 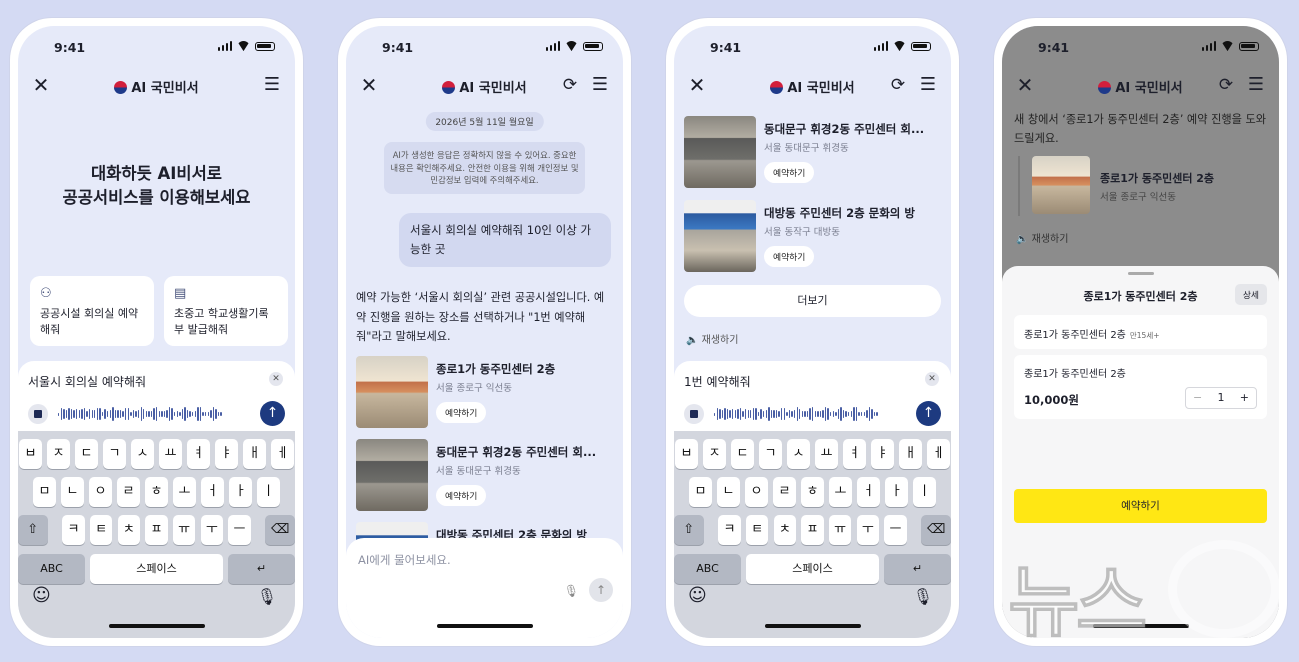 What do you see at coordinates (92, 311) in the screenshot?
I see `suggestion-card-meeting-room: ⚇ 공공시설 회의실 예약해줘` at bounding box center [92, 311].